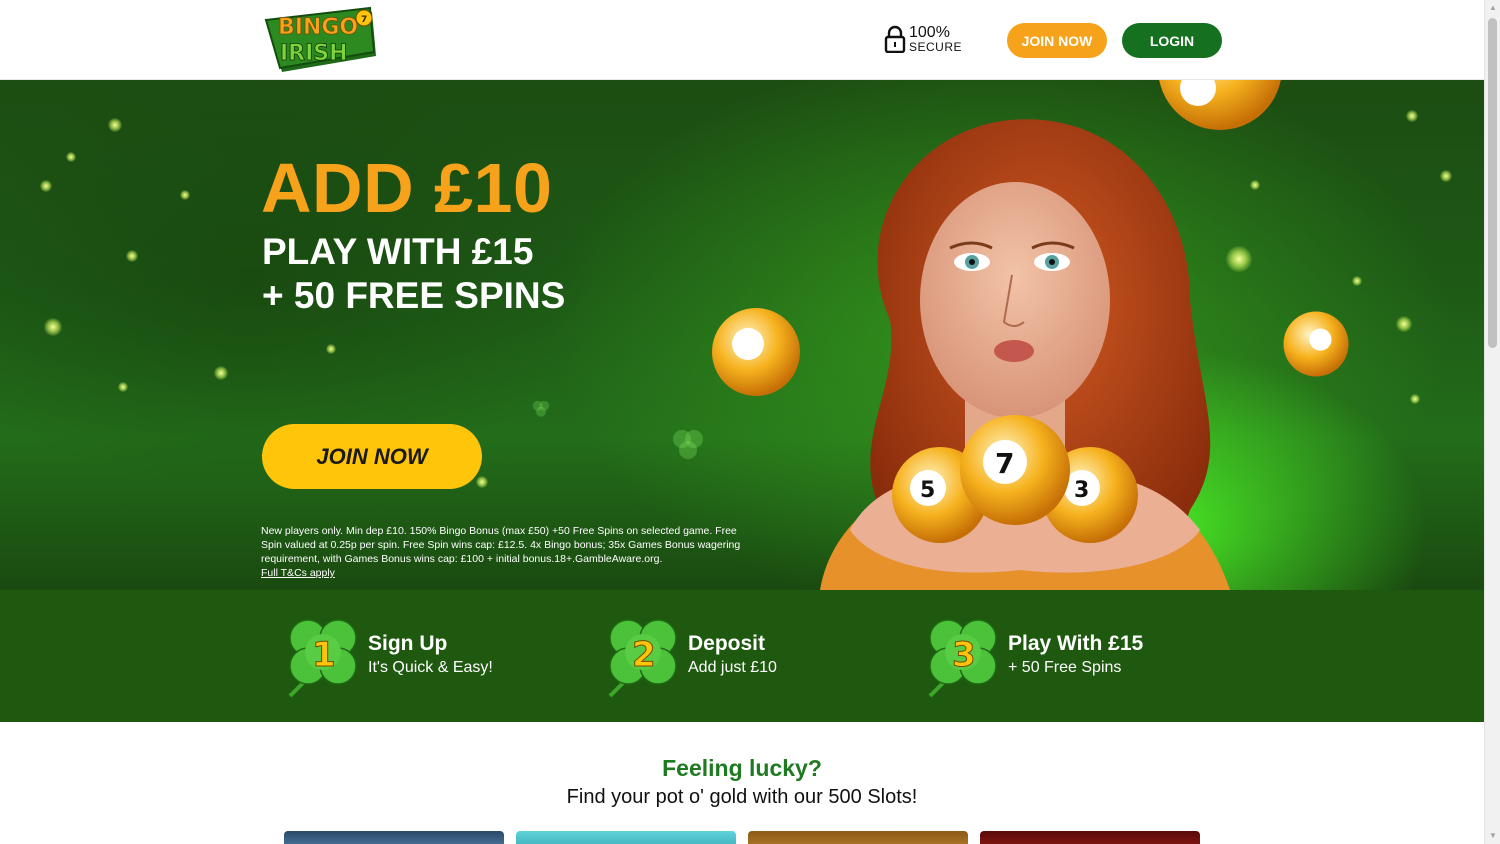  I want to click on scroll-down-arrow-icon: ▼, so click(1492, 836).